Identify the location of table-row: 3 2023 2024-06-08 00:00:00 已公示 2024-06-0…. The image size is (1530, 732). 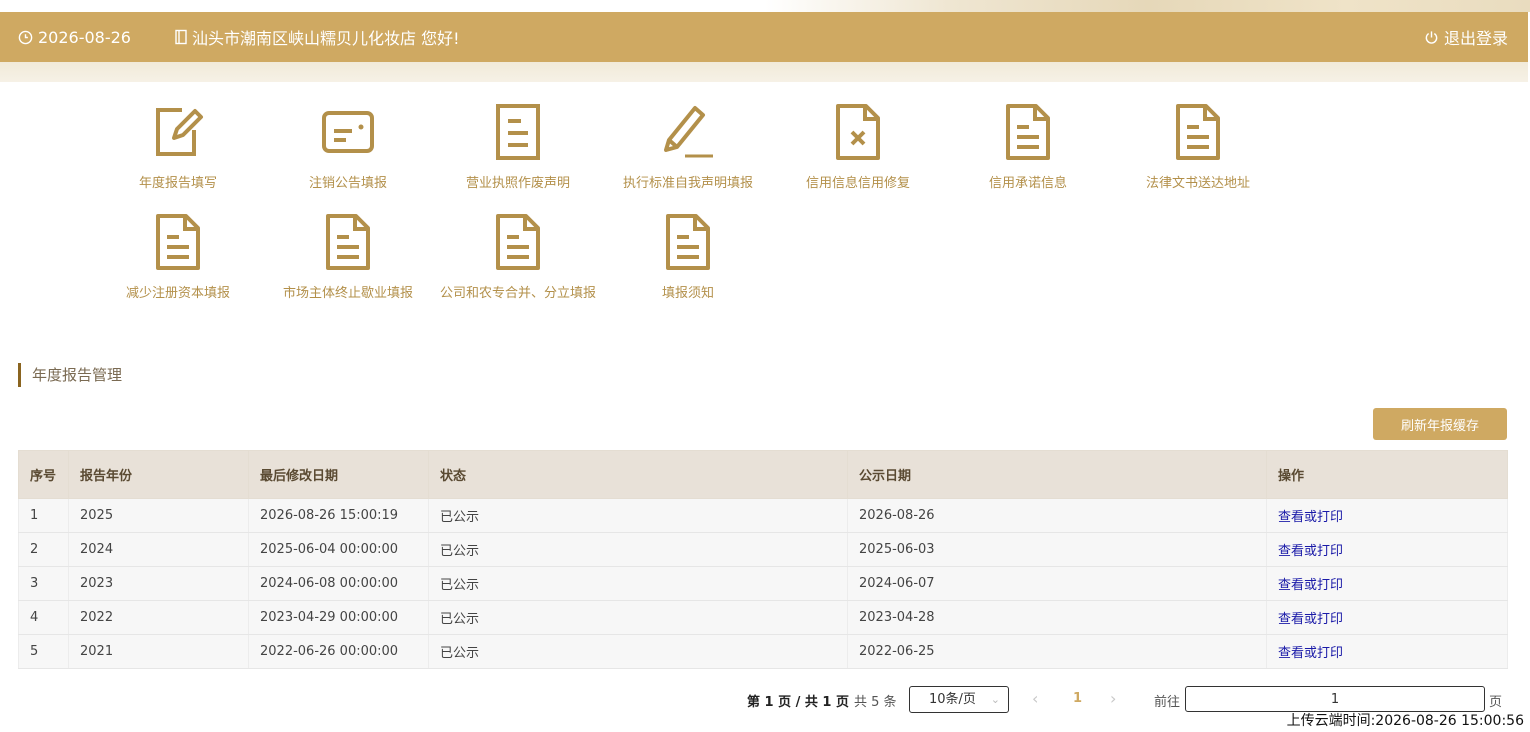
(763, 583).